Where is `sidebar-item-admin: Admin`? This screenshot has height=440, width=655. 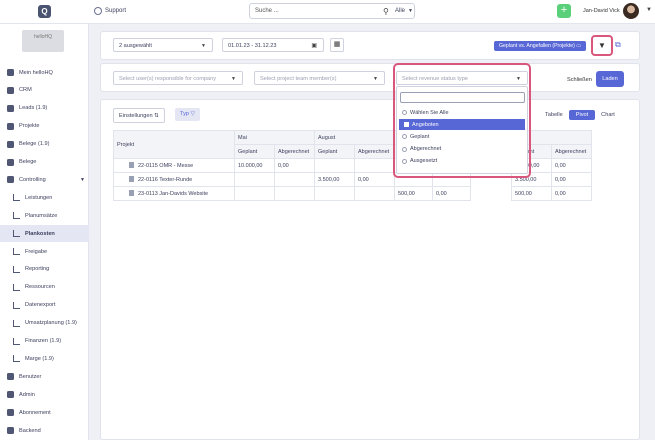 sidebar-item-admin: Admin is located at coordinates (44, 394).